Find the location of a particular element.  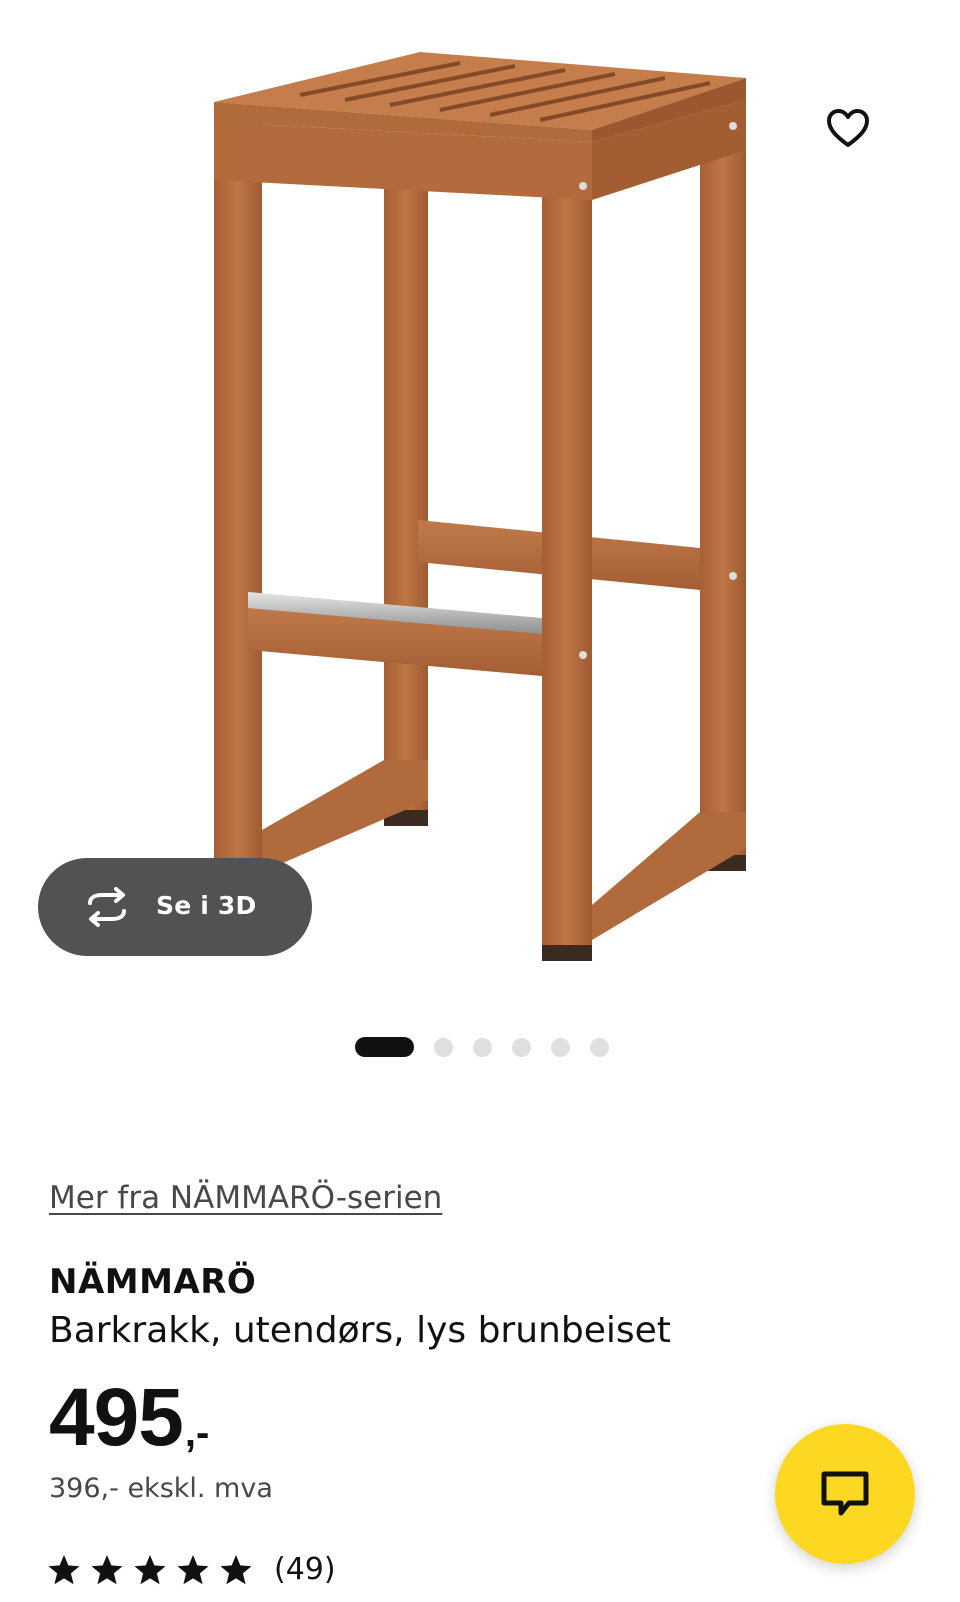

carousel-dot-active is located at coordinates (384, 1047).